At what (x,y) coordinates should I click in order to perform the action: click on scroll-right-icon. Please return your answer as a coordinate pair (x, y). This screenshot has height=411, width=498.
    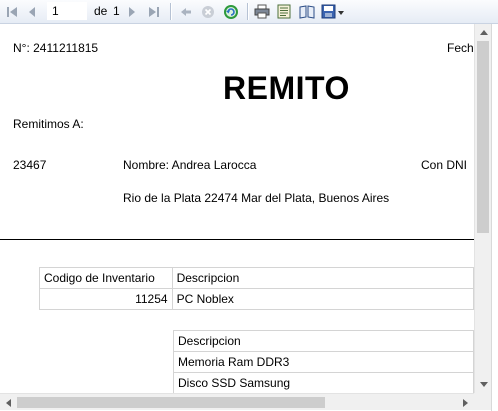
    Looking at the image, I should click on (465, 402).